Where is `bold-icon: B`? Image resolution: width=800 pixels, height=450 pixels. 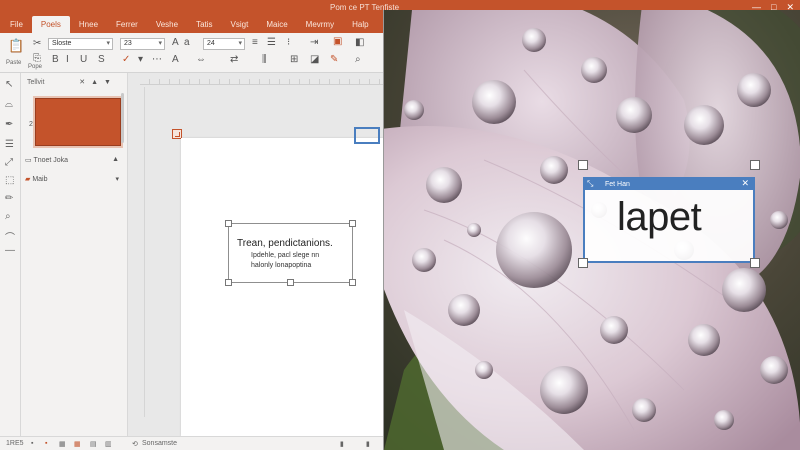
bold-icon: B is located at coordinates (55, 59).